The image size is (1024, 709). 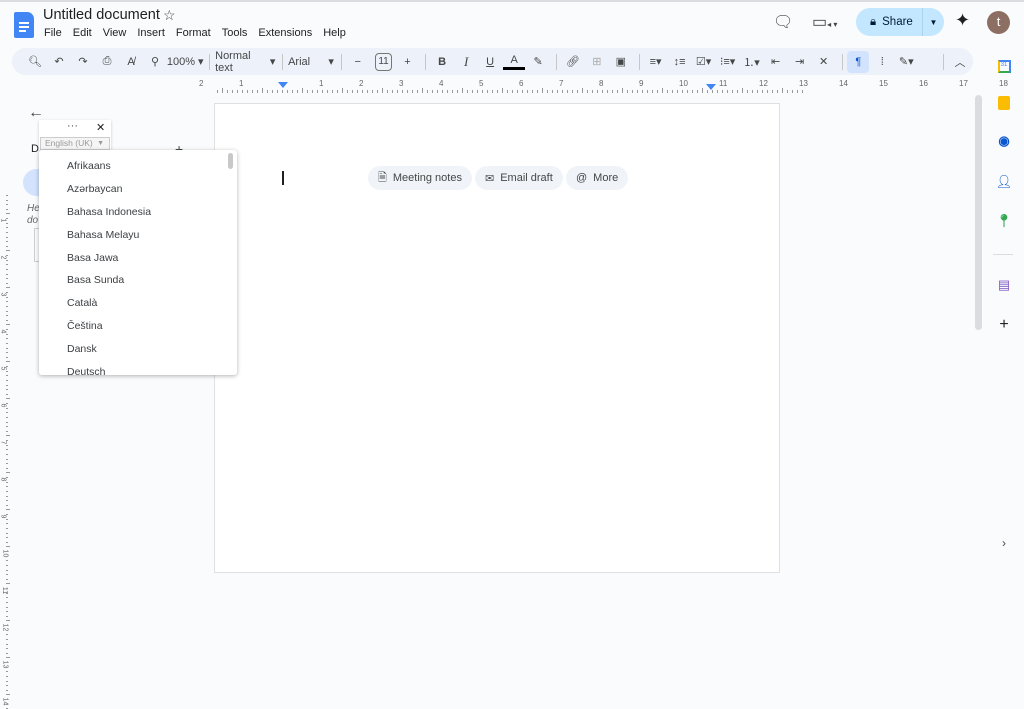 I want to click on language-option: Català, so click(x=138, y=303).